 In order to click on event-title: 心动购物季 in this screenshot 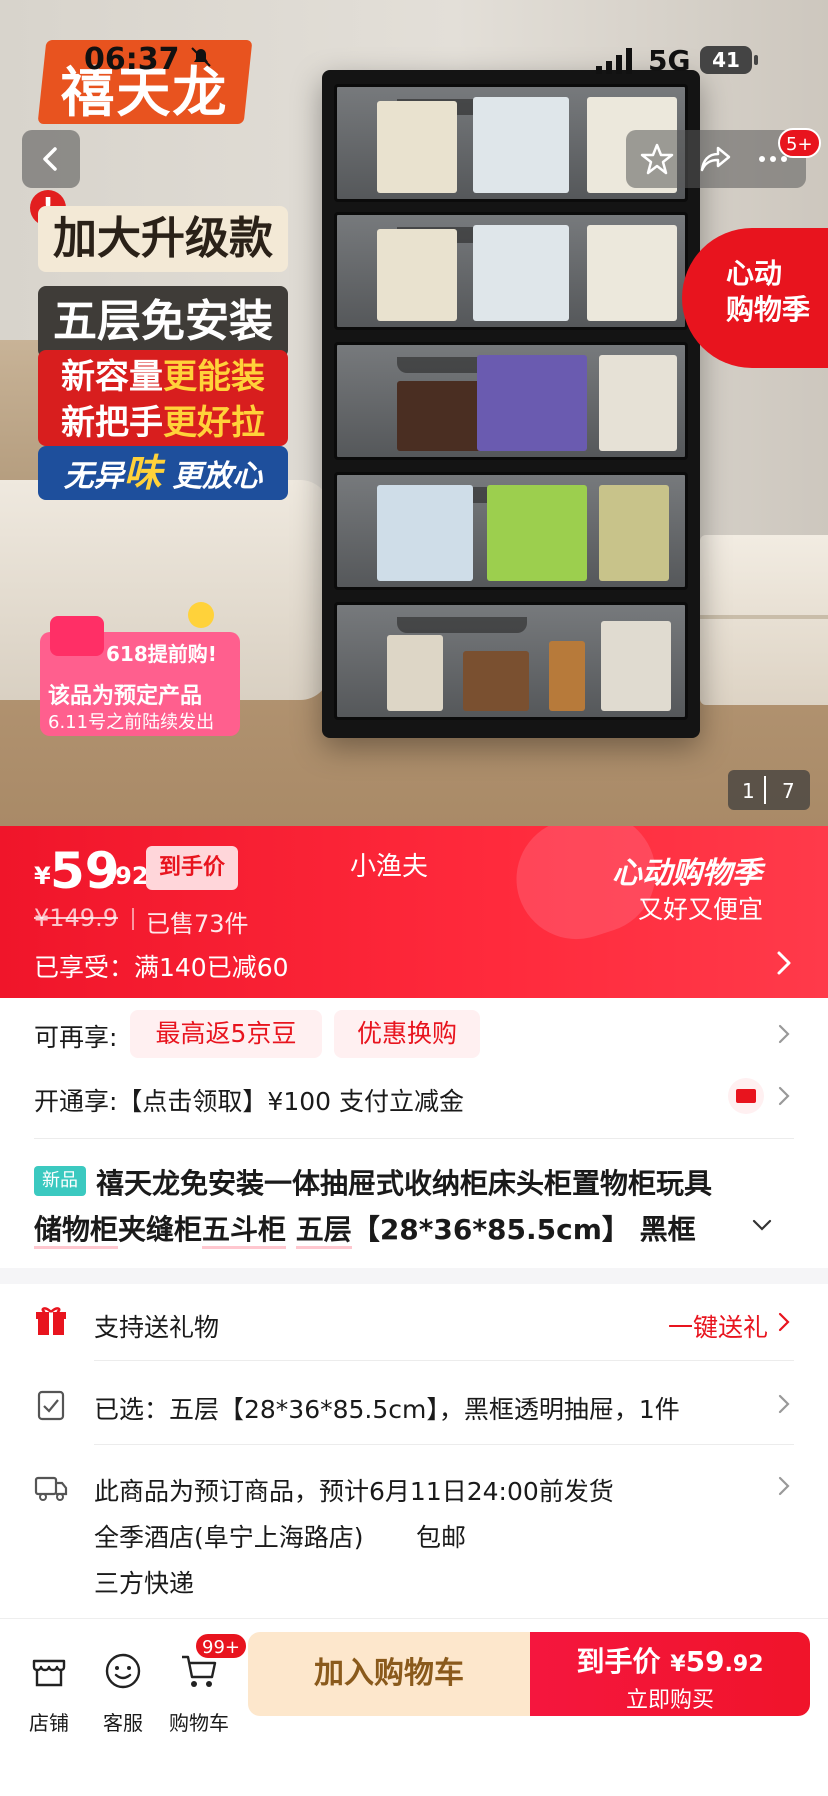, I will do `click(687, 873)`.